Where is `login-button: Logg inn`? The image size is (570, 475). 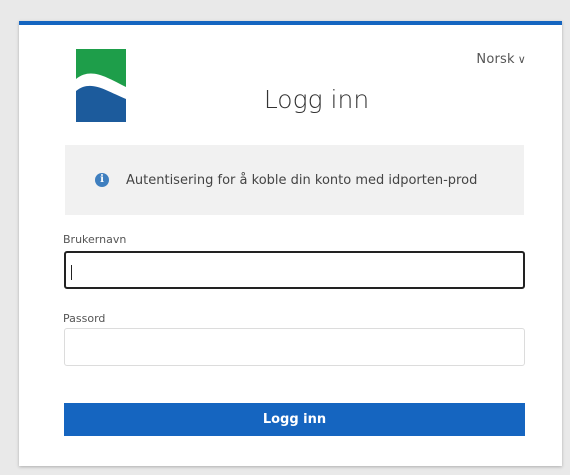
login-button: Logg inn is located at coordinates (294, 419).